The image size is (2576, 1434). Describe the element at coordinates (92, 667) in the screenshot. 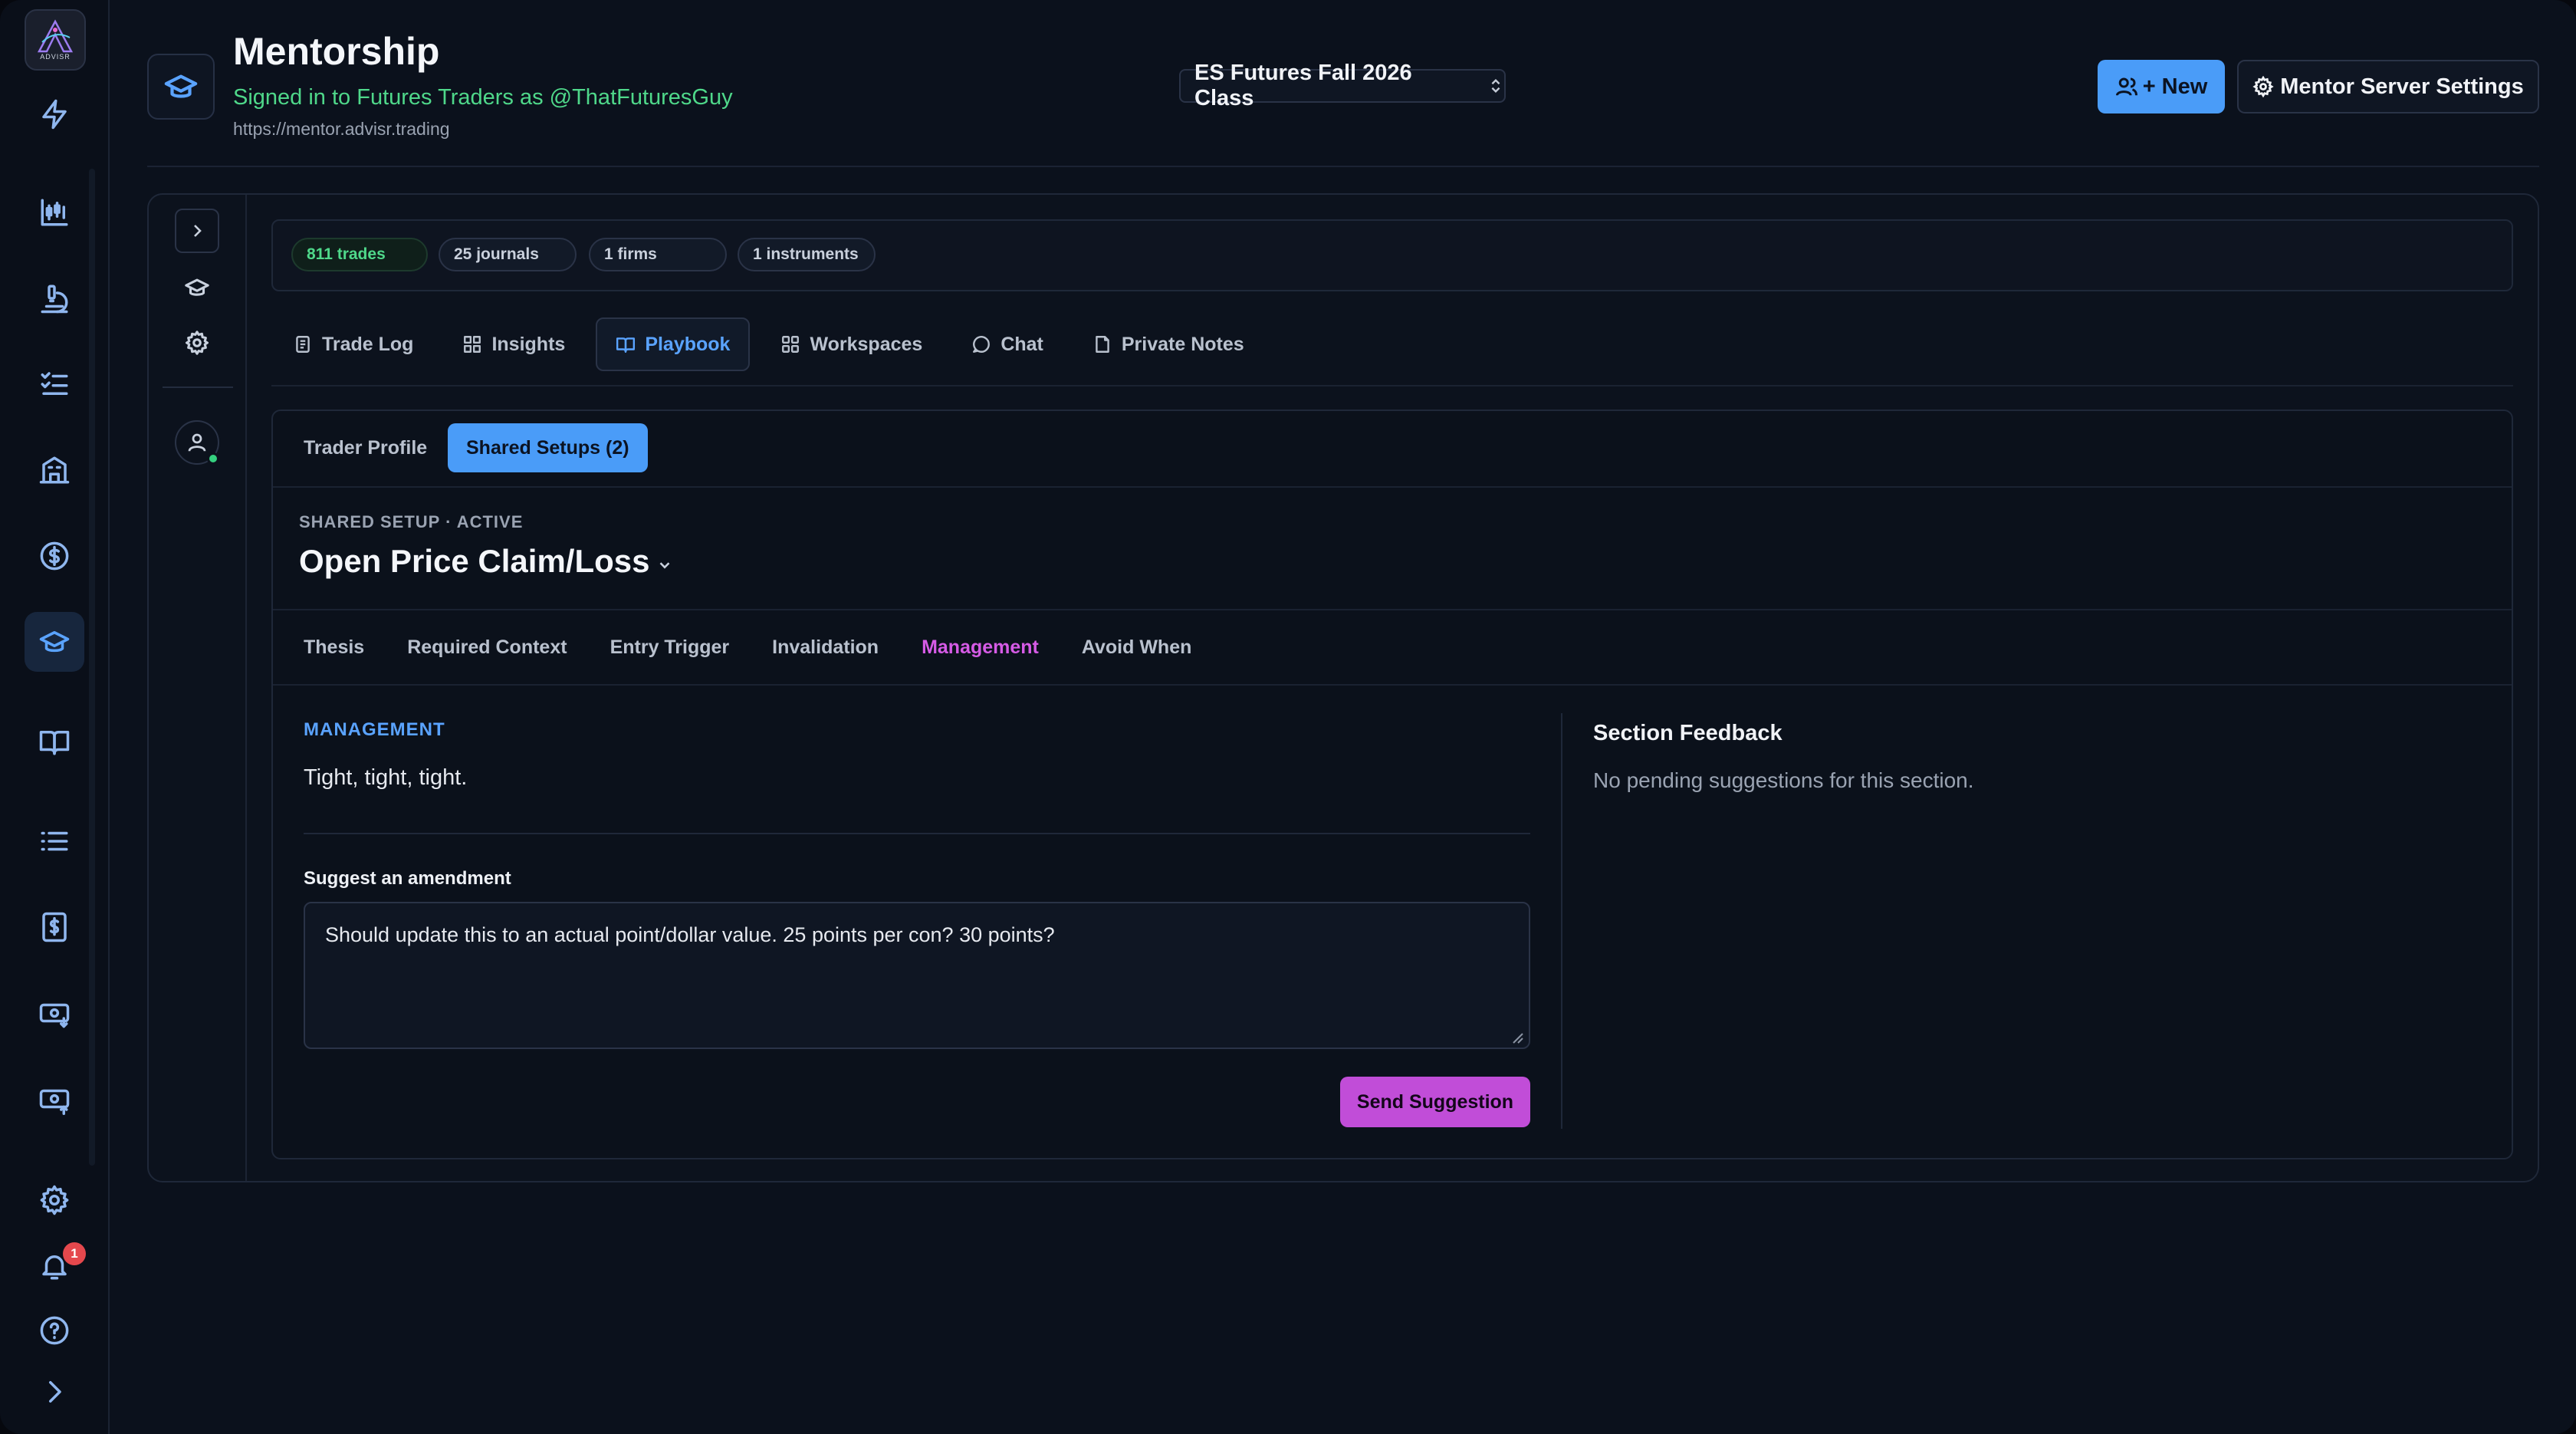

I see `sidebar-scrollbar` at that location.